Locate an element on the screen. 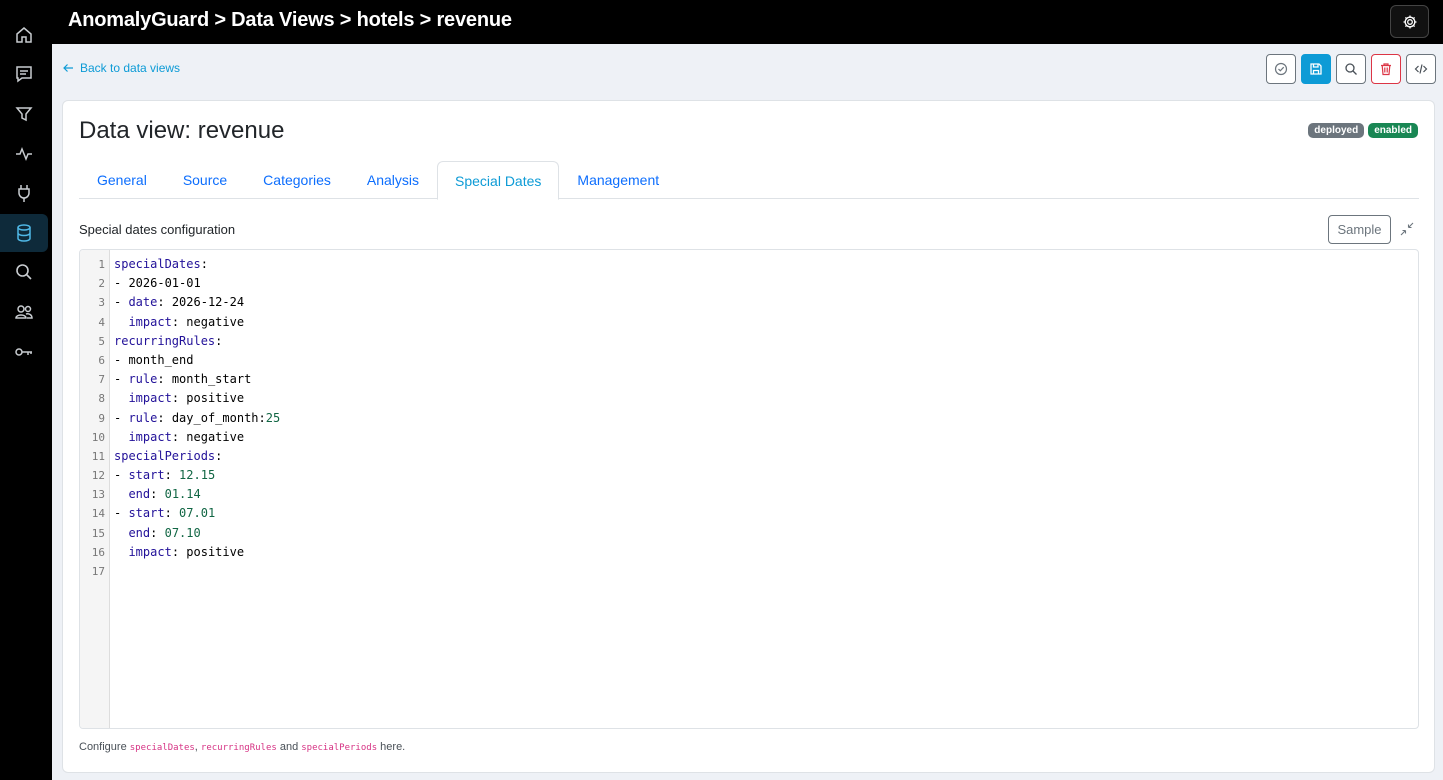  sidebar-item-filter is located at coordinates (24, 114).